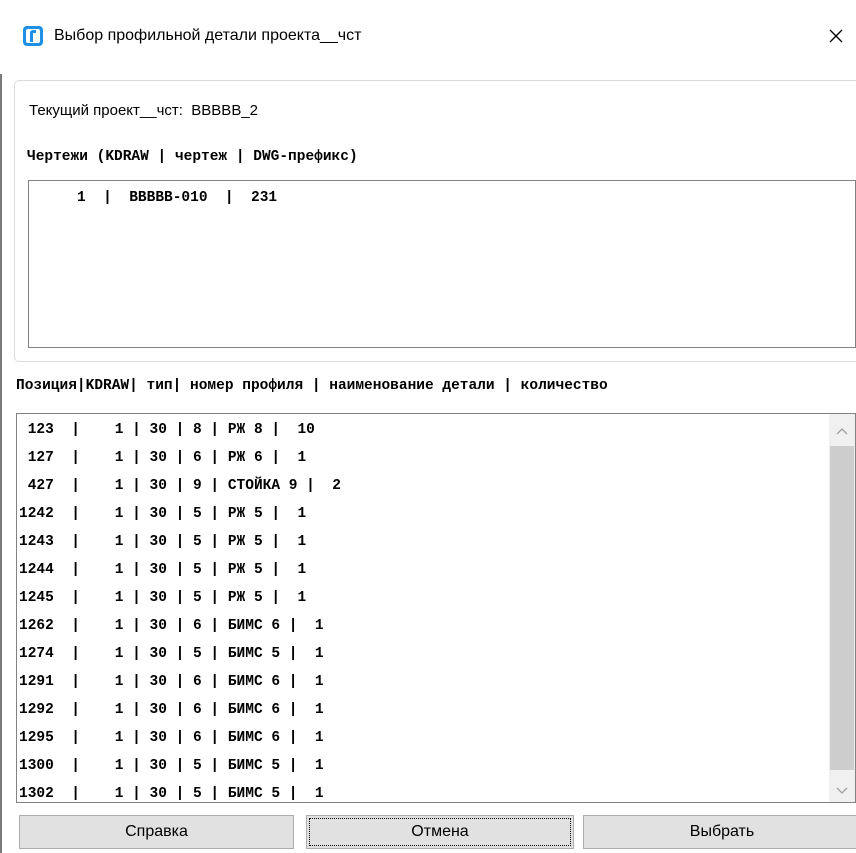 This screenshot has width=856, height=853. I want to click on part-row: 1302 | 1 | 30 | 5 | БИМС 5 | 1, so click(171, 792).